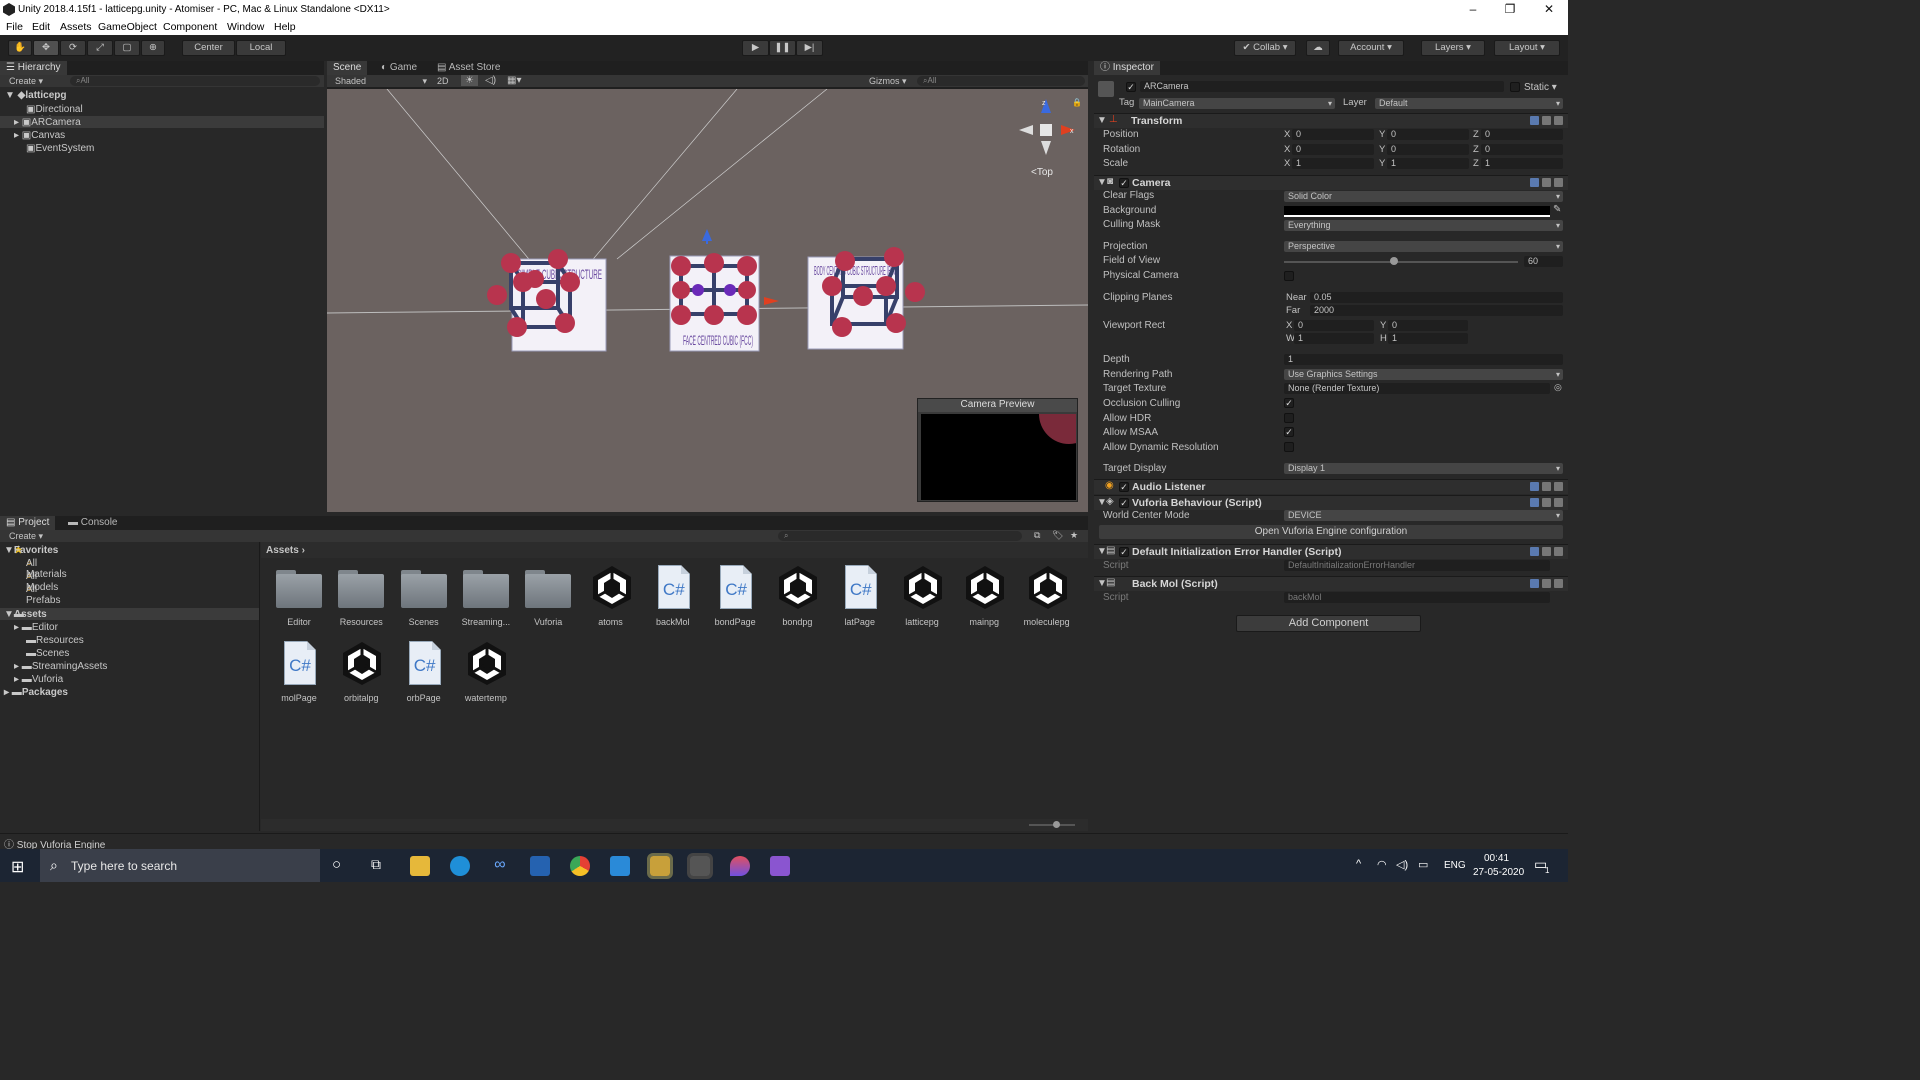 This screenshot has height=1080, width=1920. Describe the element at coordinates (1455, 865) in the screenshot. I see `language-indicator: ENG` at that location.